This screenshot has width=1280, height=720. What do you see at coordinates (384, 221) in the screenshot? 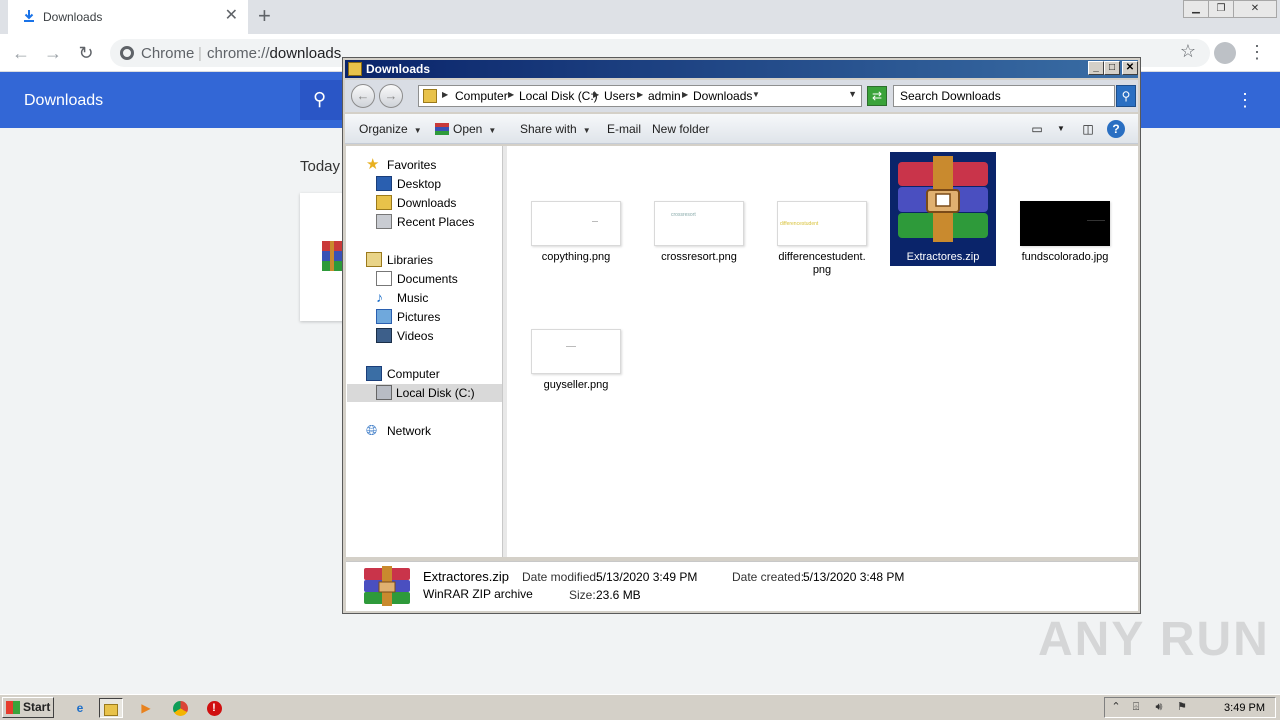
I see `recent-places-icon` at bounding box center [384, 221].